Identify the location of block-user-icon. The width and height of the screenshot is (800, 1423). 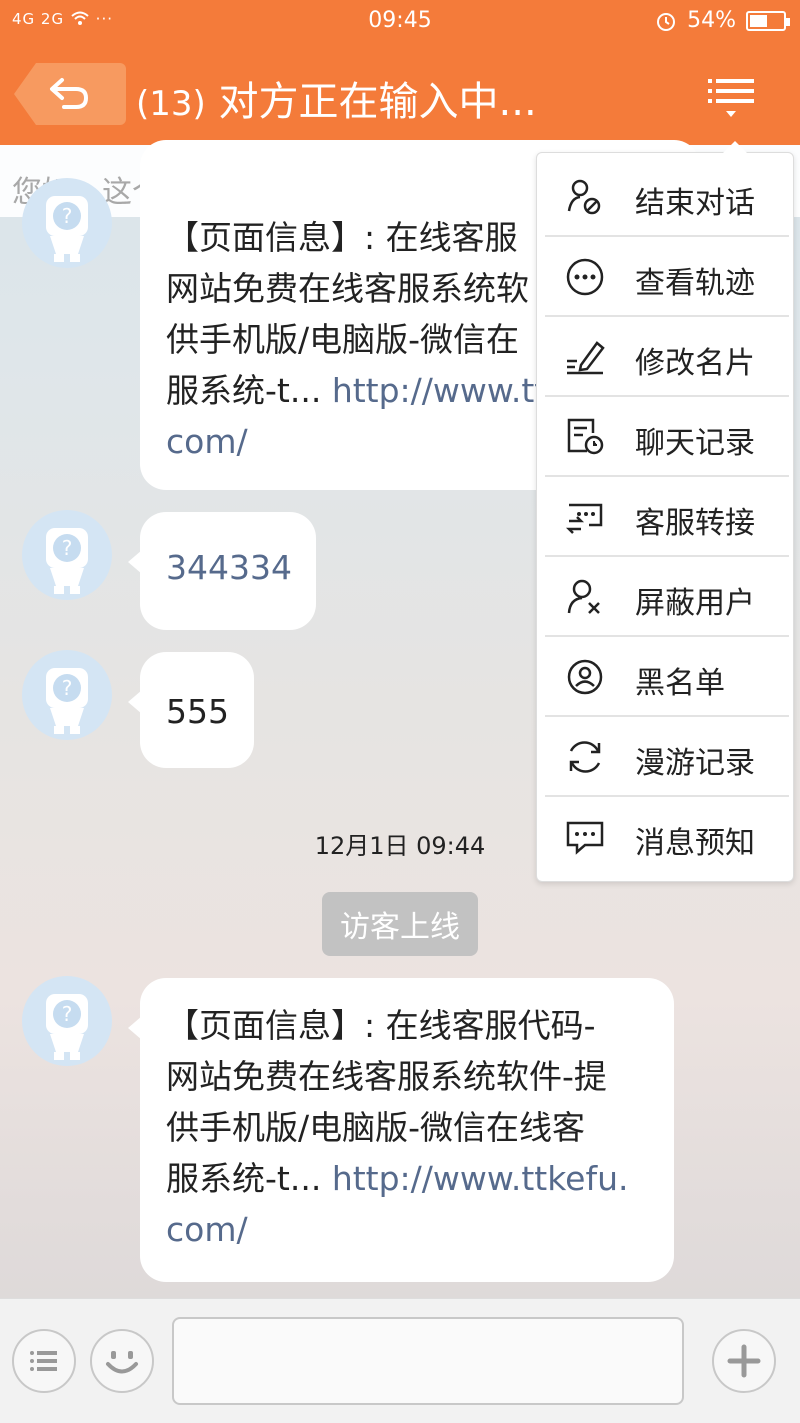
(583, 596).